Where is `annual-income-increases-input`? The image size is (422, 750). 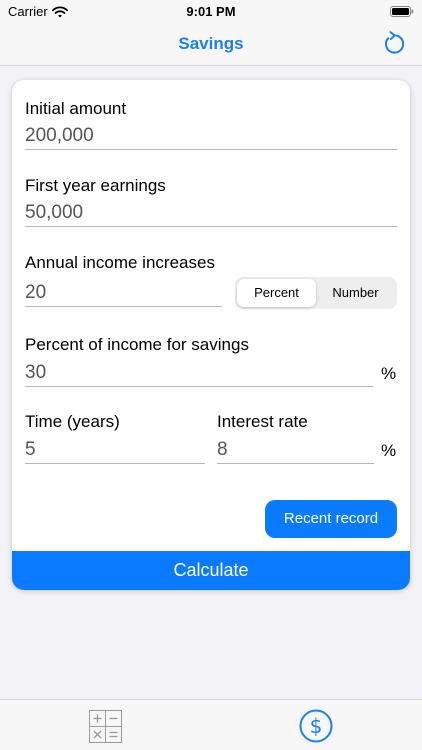 annual-income-increases-input is located at coordinates (123, 293).